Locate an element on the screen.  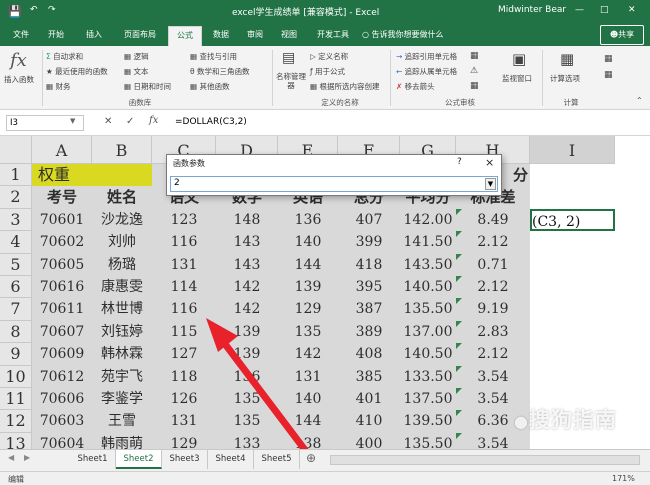
datetime-button: ▦ 日期和时间 is located at coordinates (147, 86).